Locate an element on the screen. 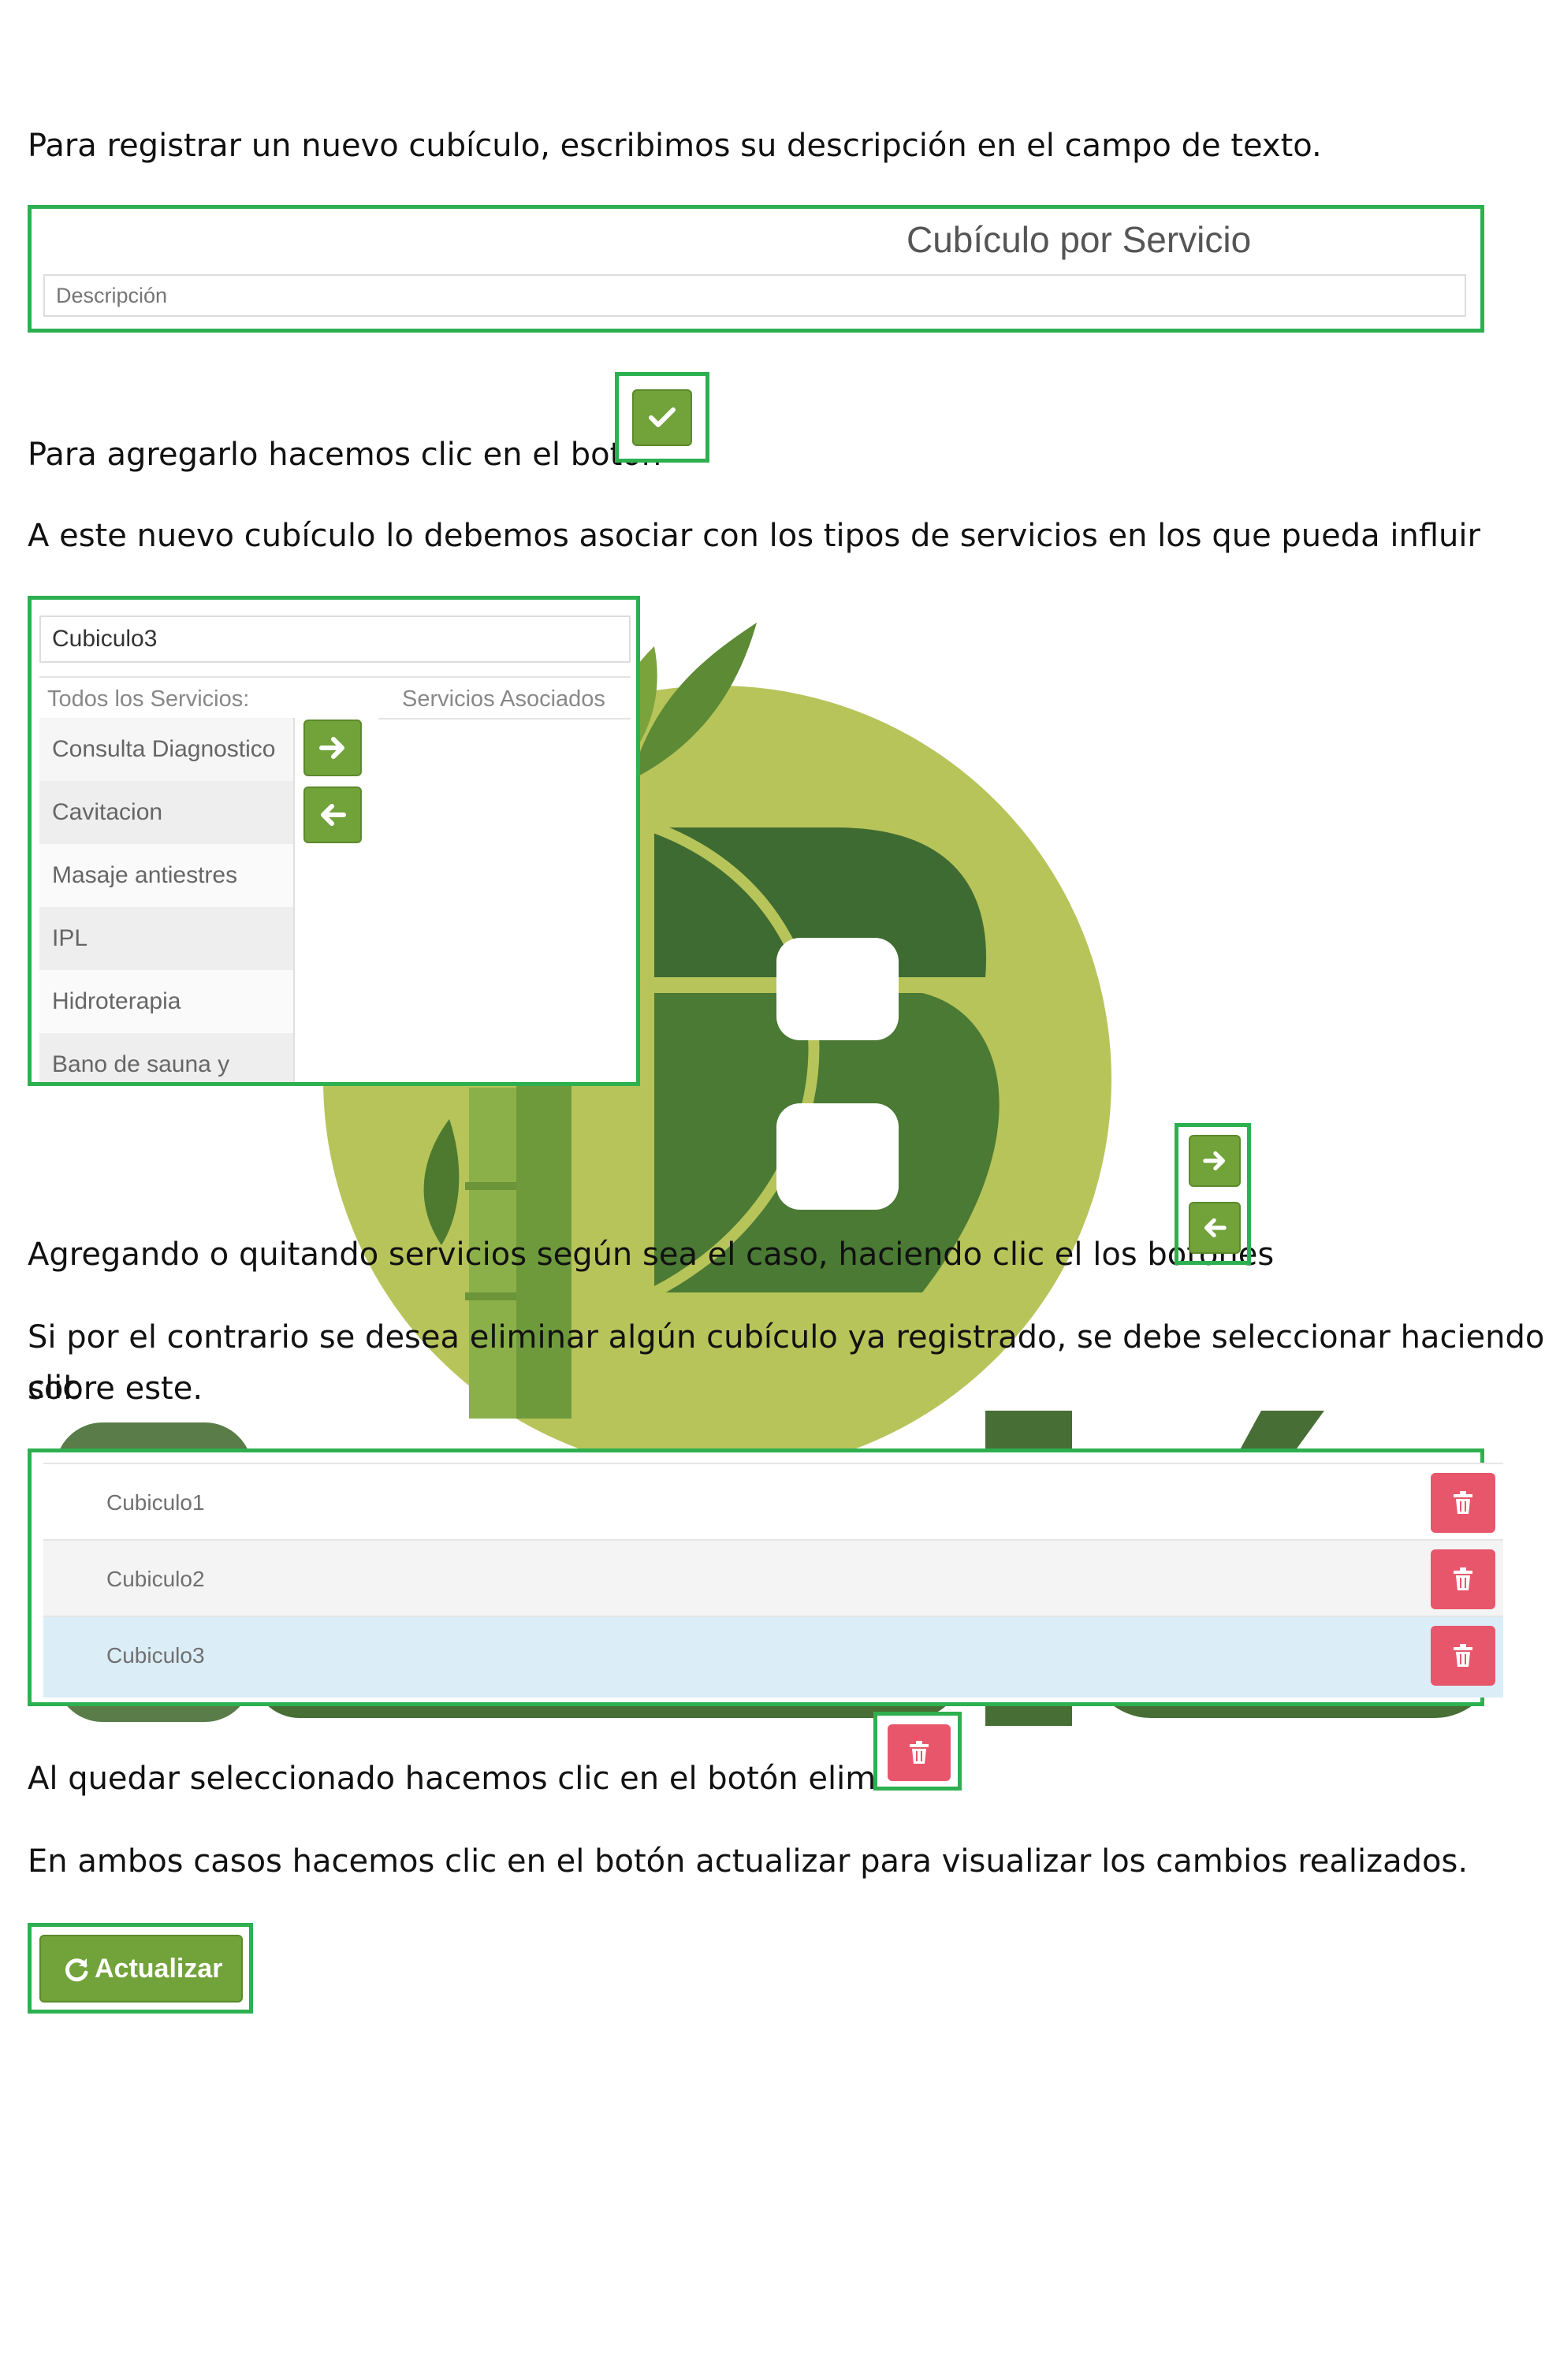  add-remove-buttons-frame is located at coordinates (1213, 1194).